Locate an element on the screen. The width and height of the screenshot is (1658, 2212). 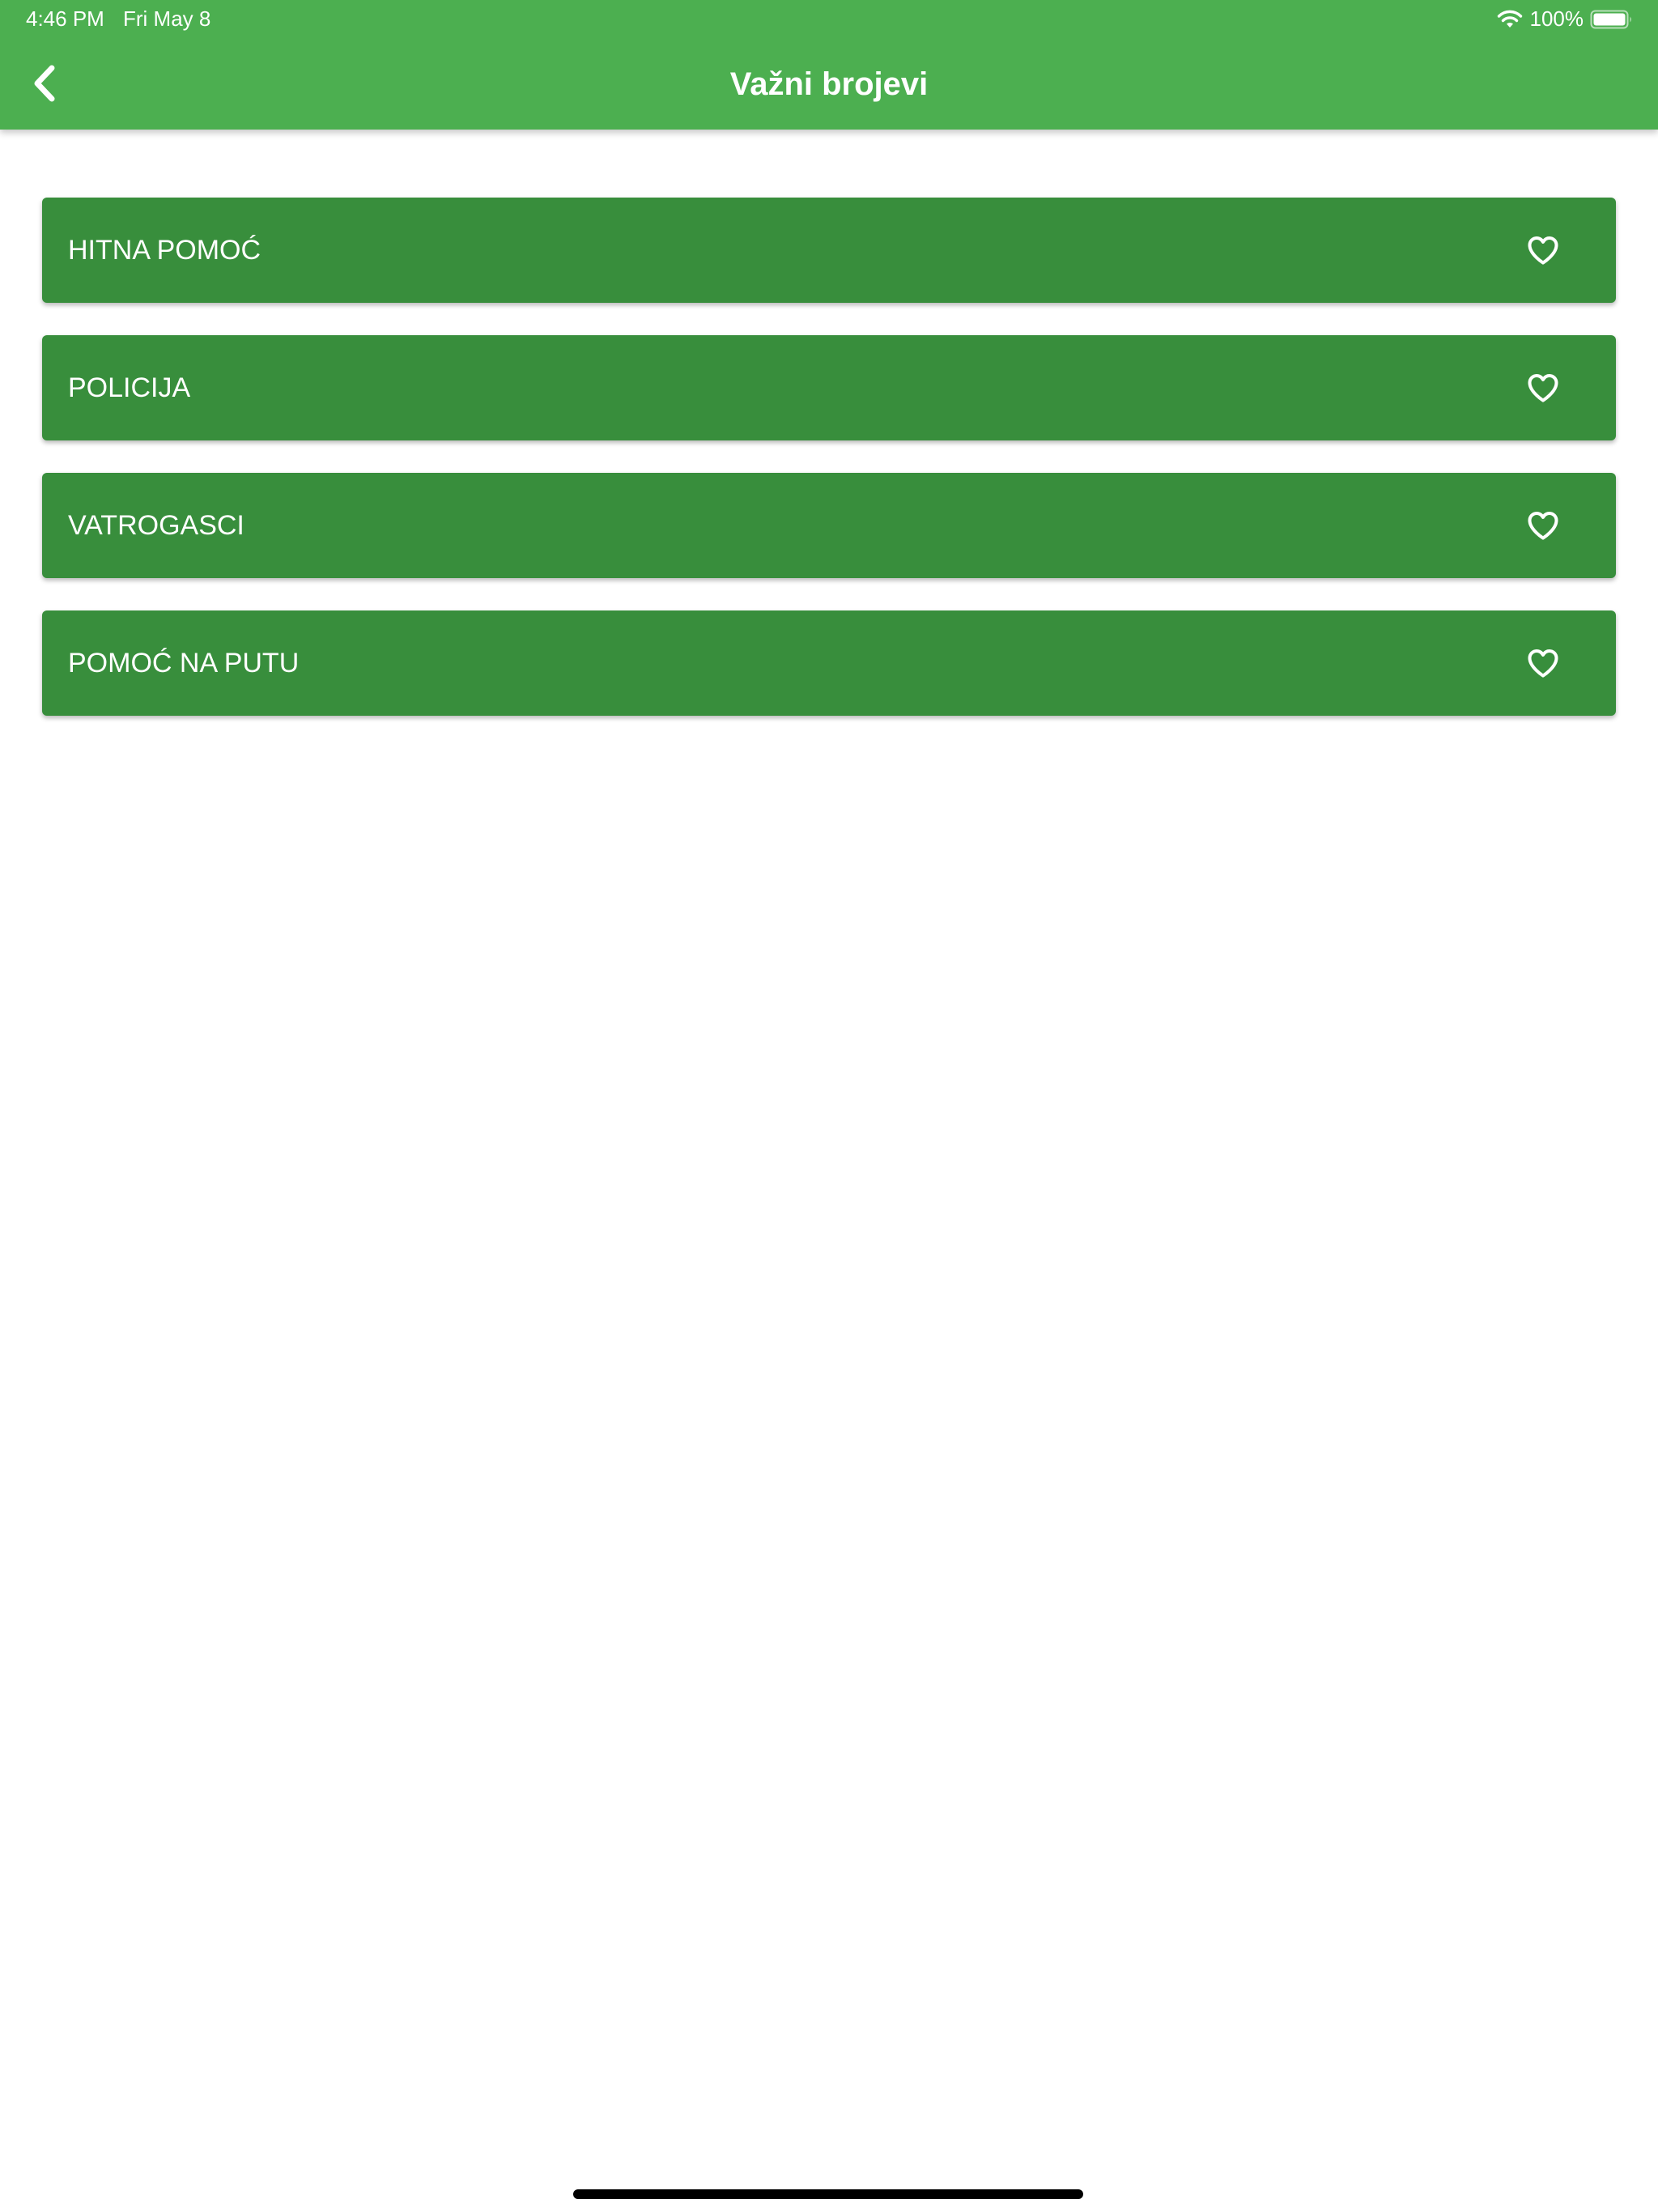
home-indicator is located at coordinates (828, 2194).